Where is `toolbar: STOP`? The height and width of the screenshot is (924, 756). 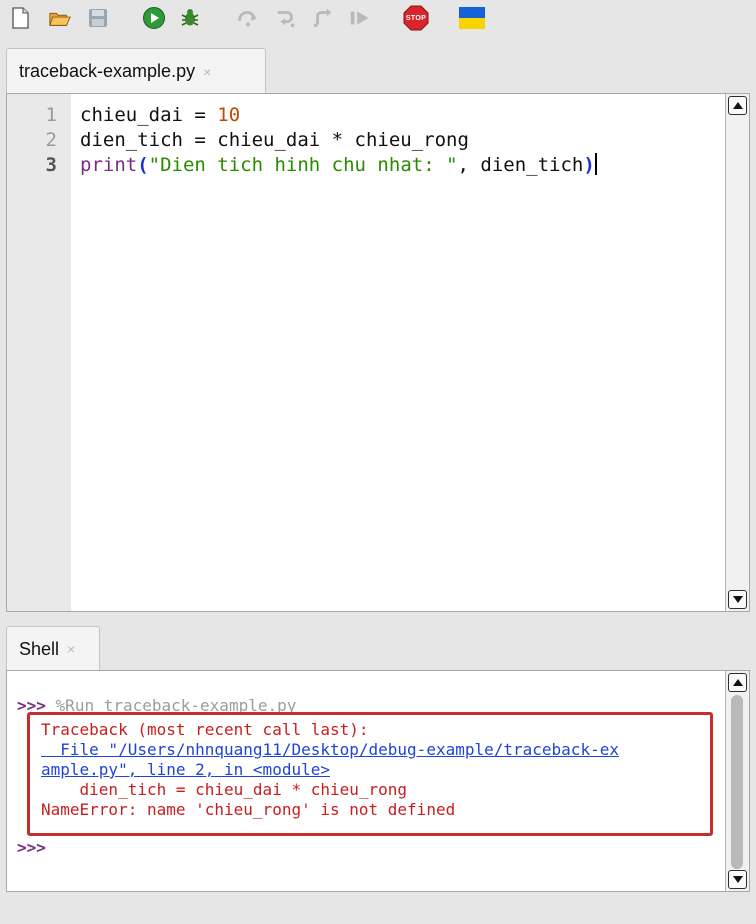
toolbar: STOP is located at coordinates (378, 19).